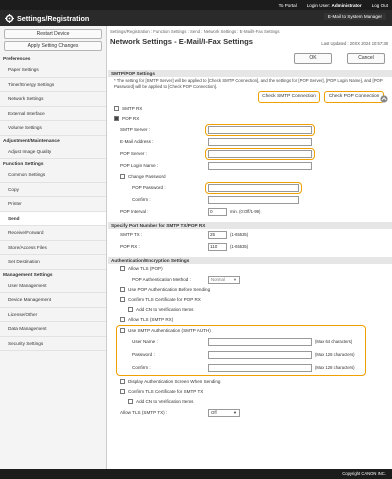 The height and width of the screenshot is (479, 392). What do you see at coordinates (53, 46) in the screenshot?
I see `apply-setting-changes-button: Apply Setting Changes` at bounding box center [53, 46].